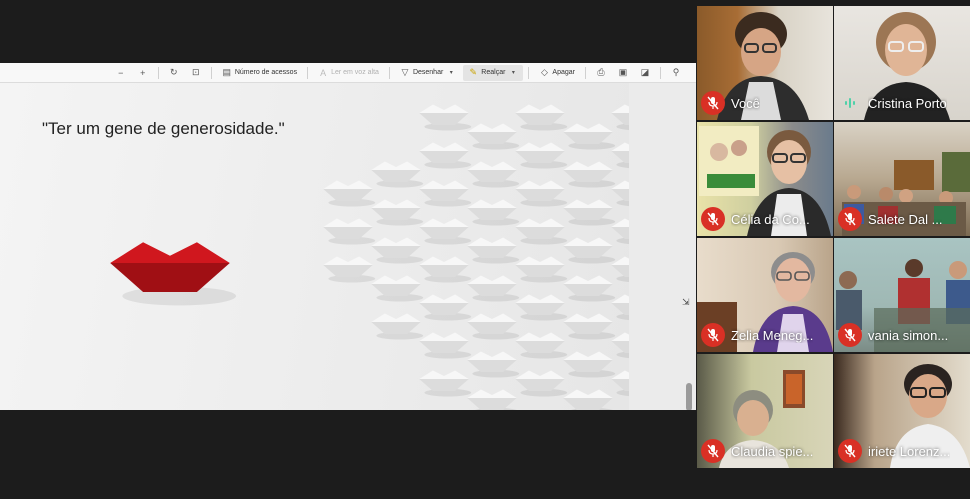  I want to click on highlight-icon: ✎, so click(473, 72).